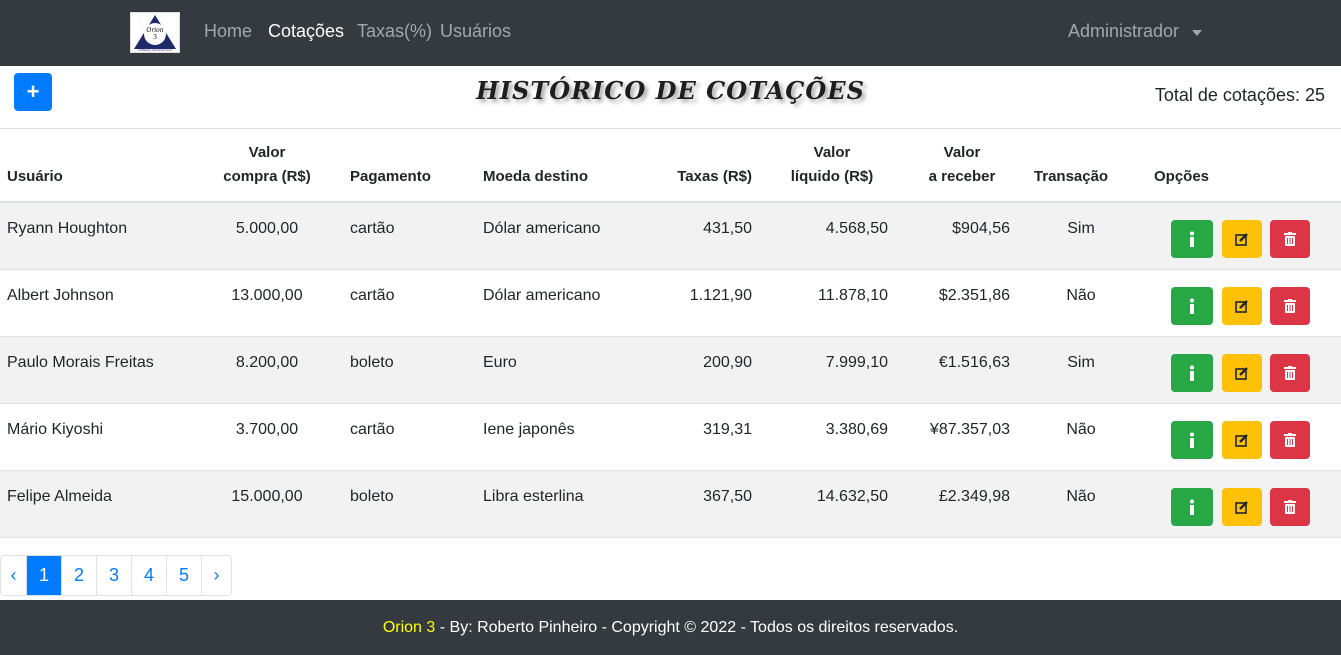 This screenshot has height=655, width=1341. What do you see at coordinates (267, 228) in the screenshot?
I see `cell-valor-compra: 5.000,00` at bounding box center [267, 228].